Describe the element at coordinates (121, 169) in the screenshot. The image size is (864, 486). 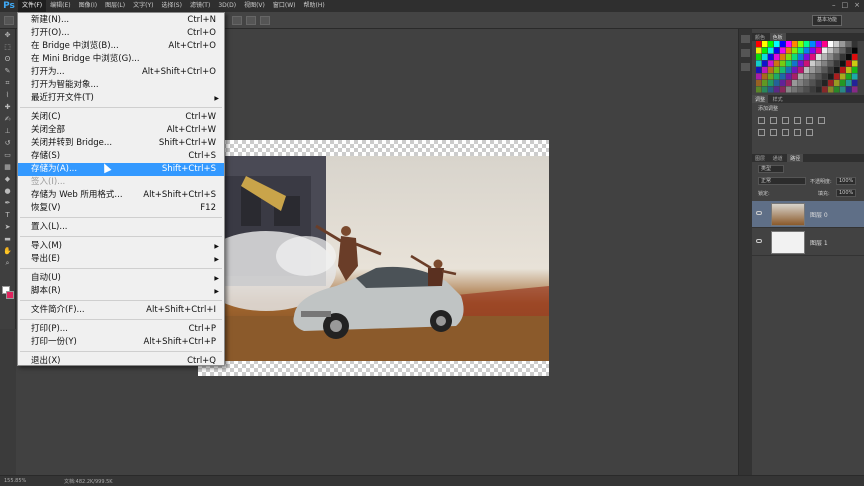
I see `file-menu-item: 存储为(A)... Shift+Ctrl+S` at that location.